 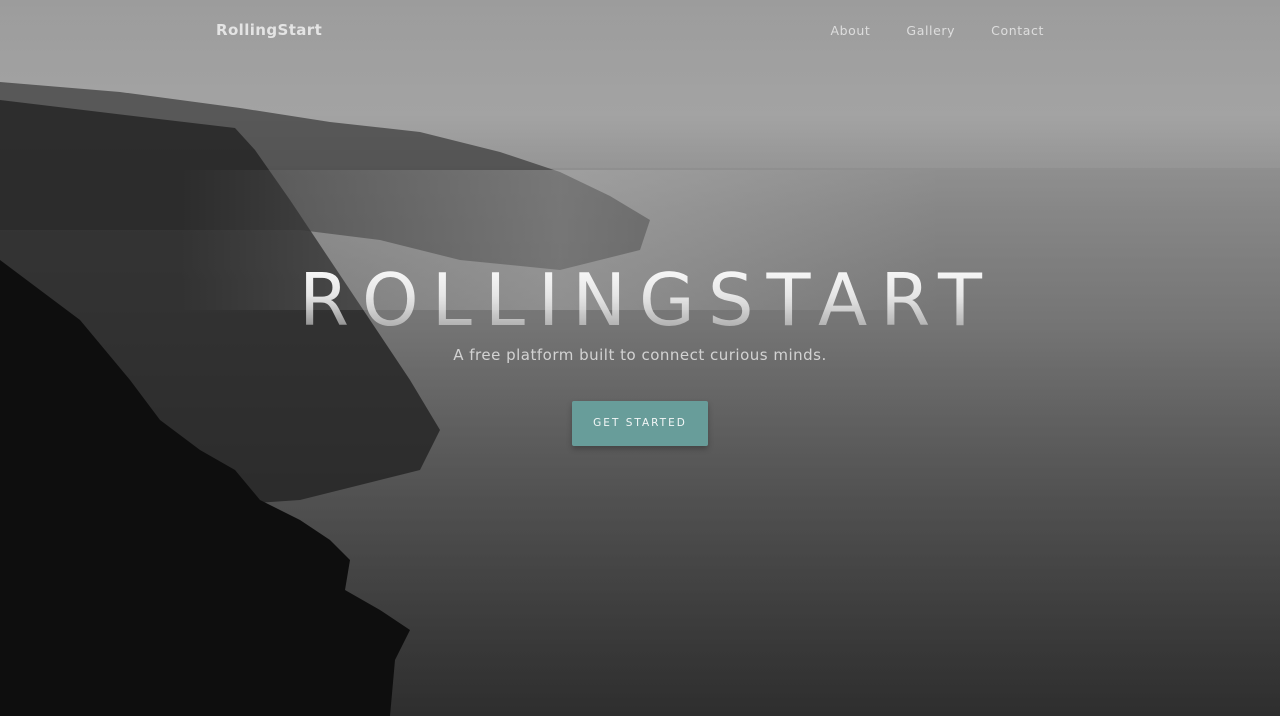 I want to click on hero-title: ROLLINGSTART, so click(x=640, y=300).